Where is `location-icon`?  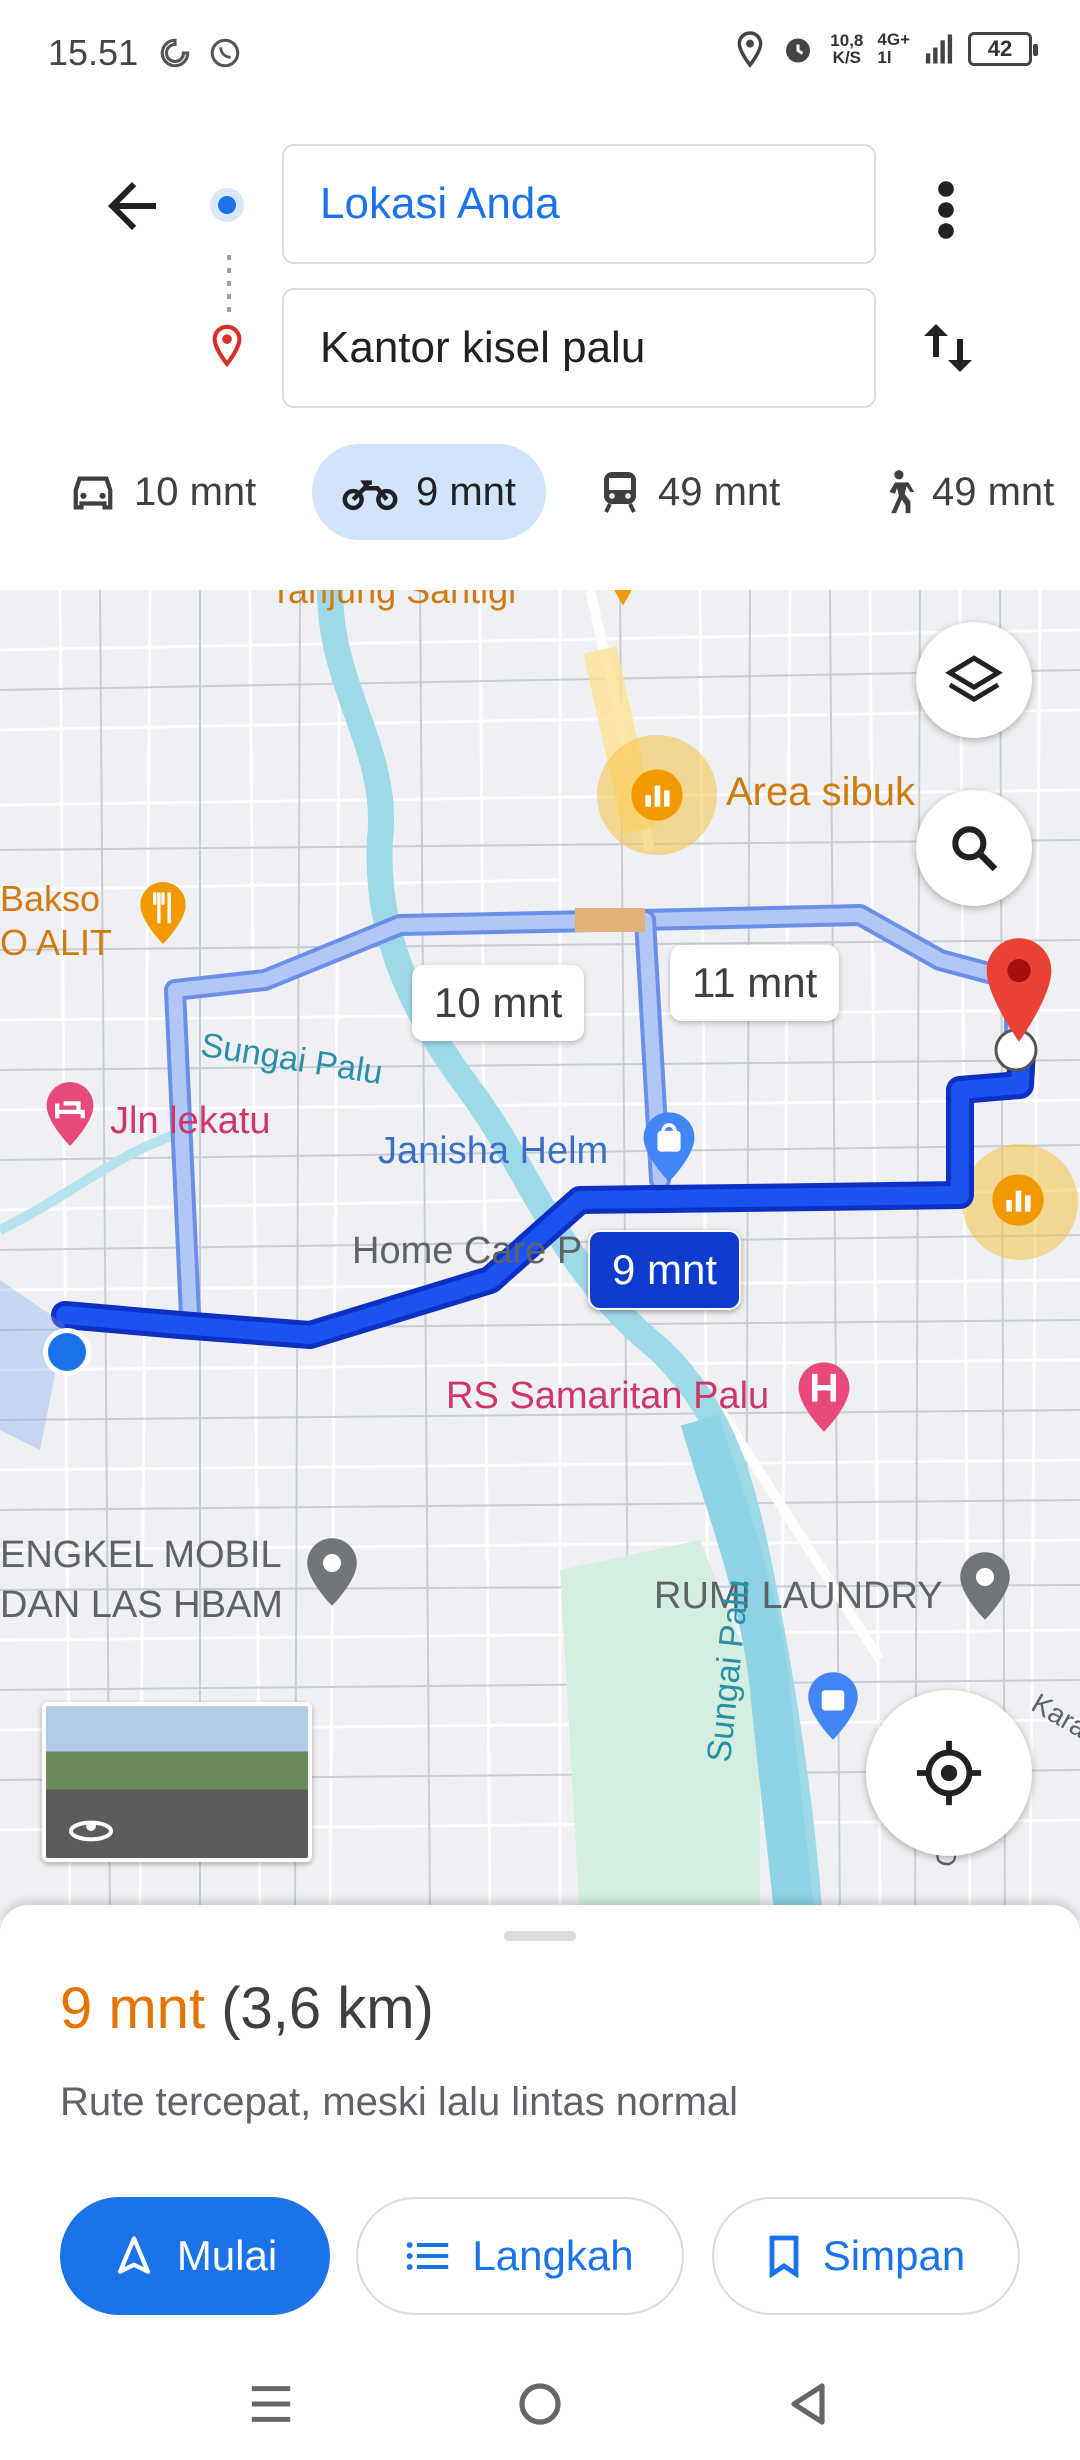
location-icon is located at coordinates (750, 49).